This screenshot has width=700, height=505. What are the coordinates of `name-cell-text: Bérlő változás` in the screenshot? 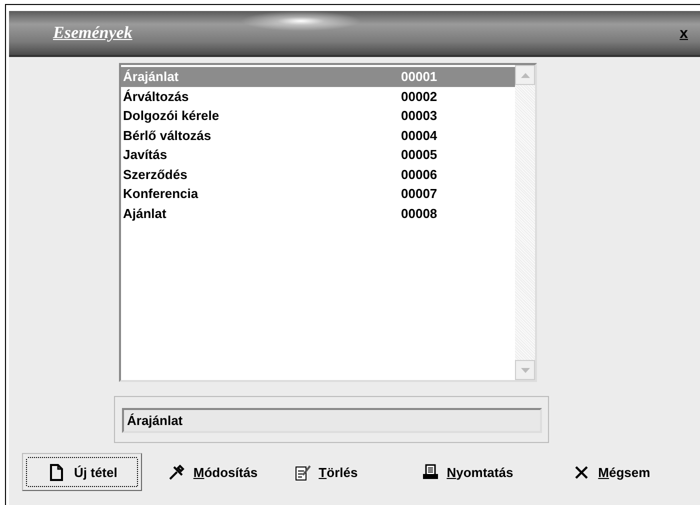 It's located at (167, 135).